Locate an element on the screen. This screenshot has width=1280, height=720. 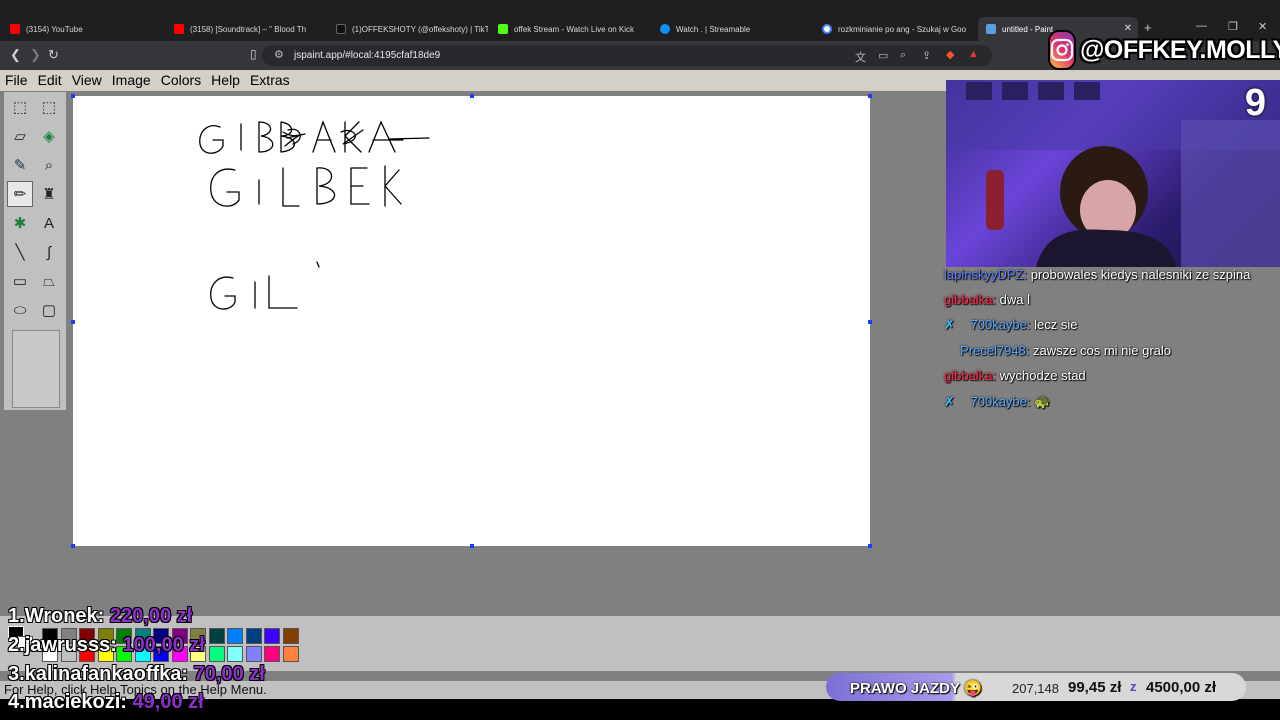
chat-username: lapinskyyDPZ: is located at coordinates (986, 274).